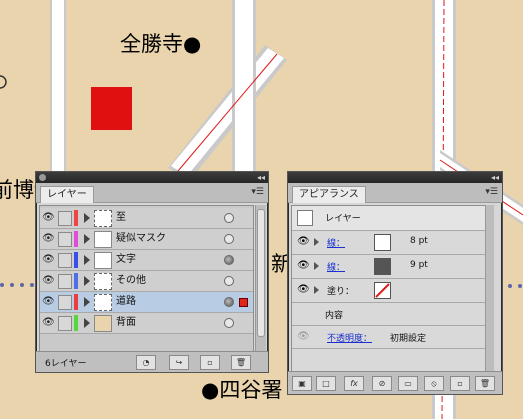 The image size is (523, 419). I want to click on layer-name: 文字, so click(126, 259).